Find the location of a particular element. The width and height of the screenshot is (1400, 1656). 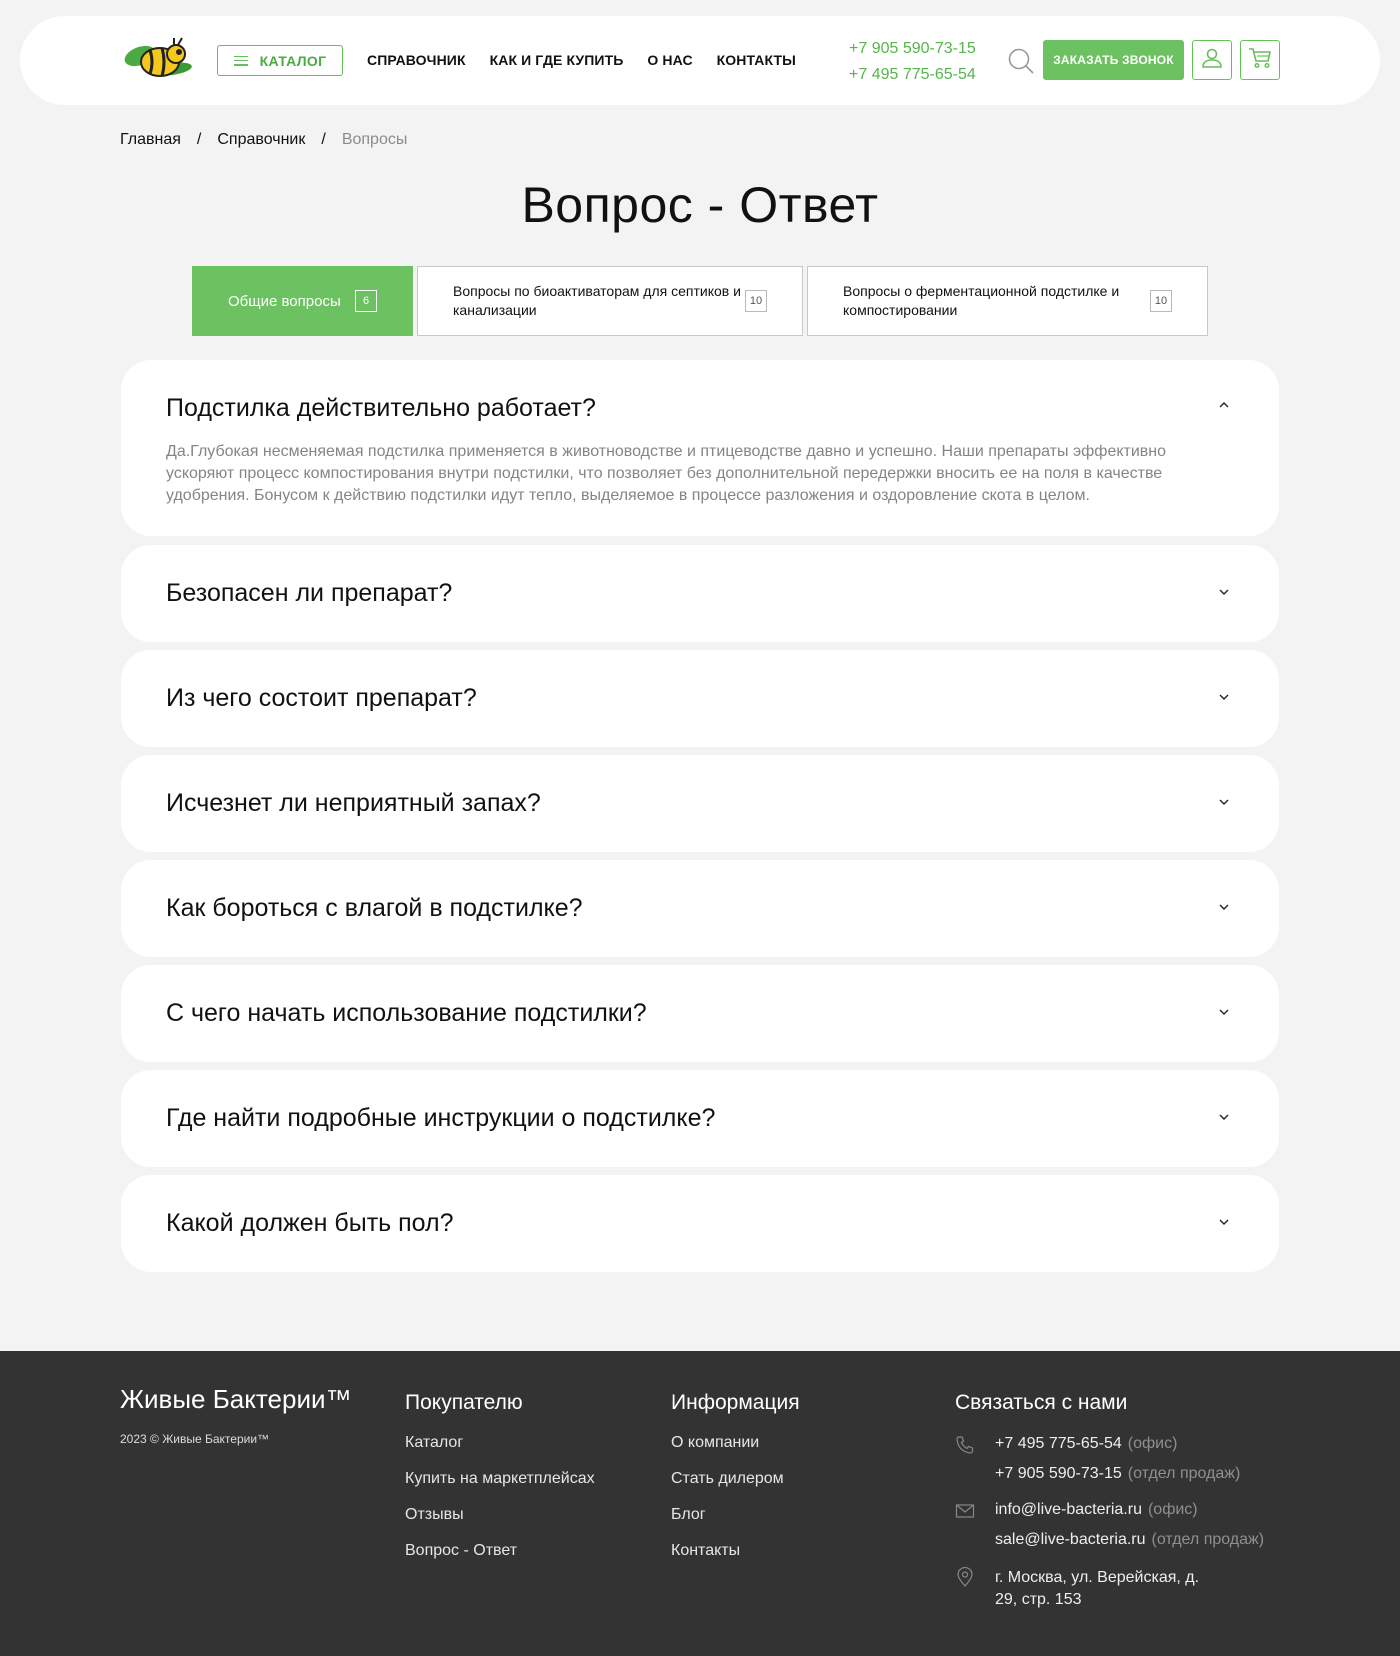

footer-link-dealer: Стать дилером is located at coordinates (735, 1479).